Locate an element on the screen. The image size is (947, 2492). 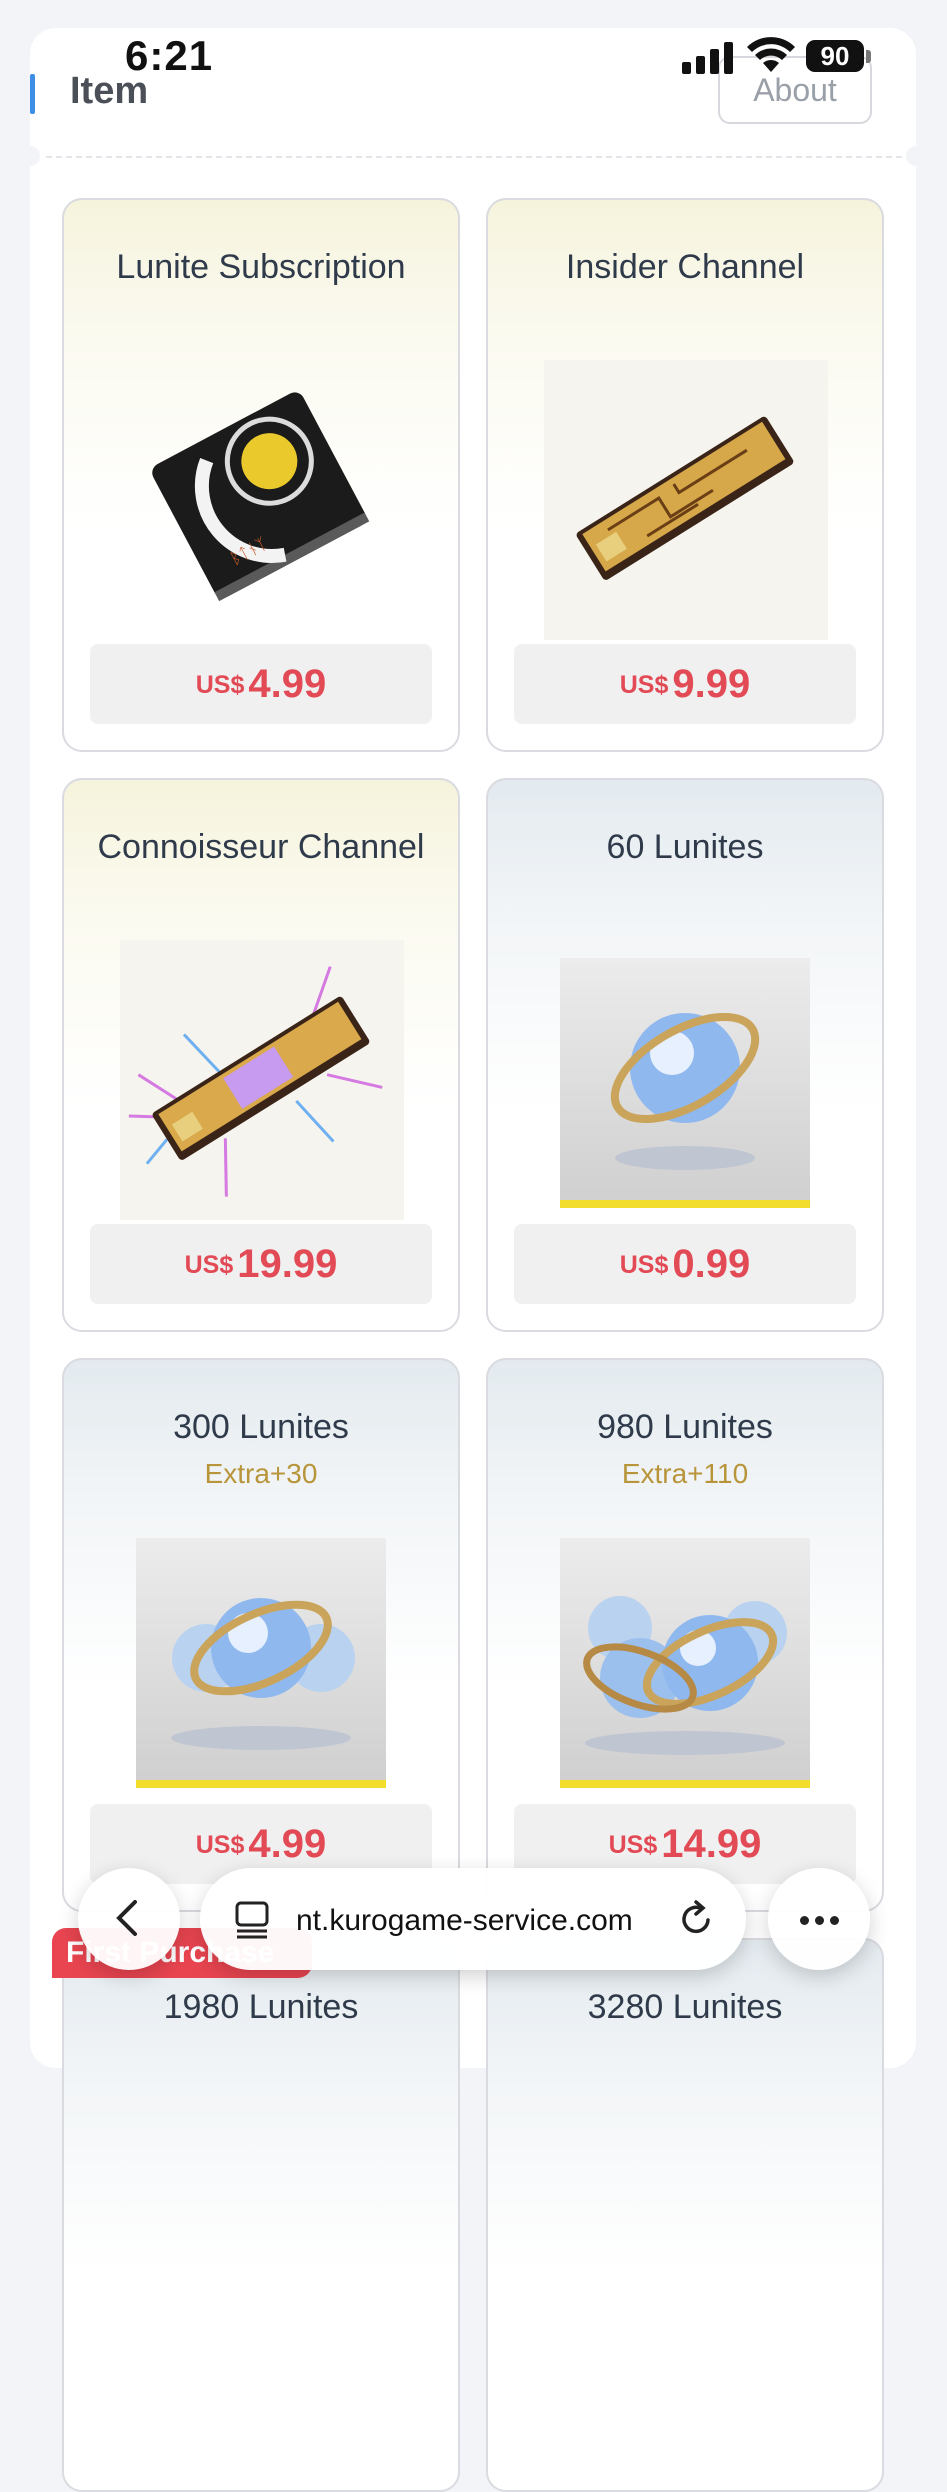
dashed-divider is located at coordinates (474, 157).